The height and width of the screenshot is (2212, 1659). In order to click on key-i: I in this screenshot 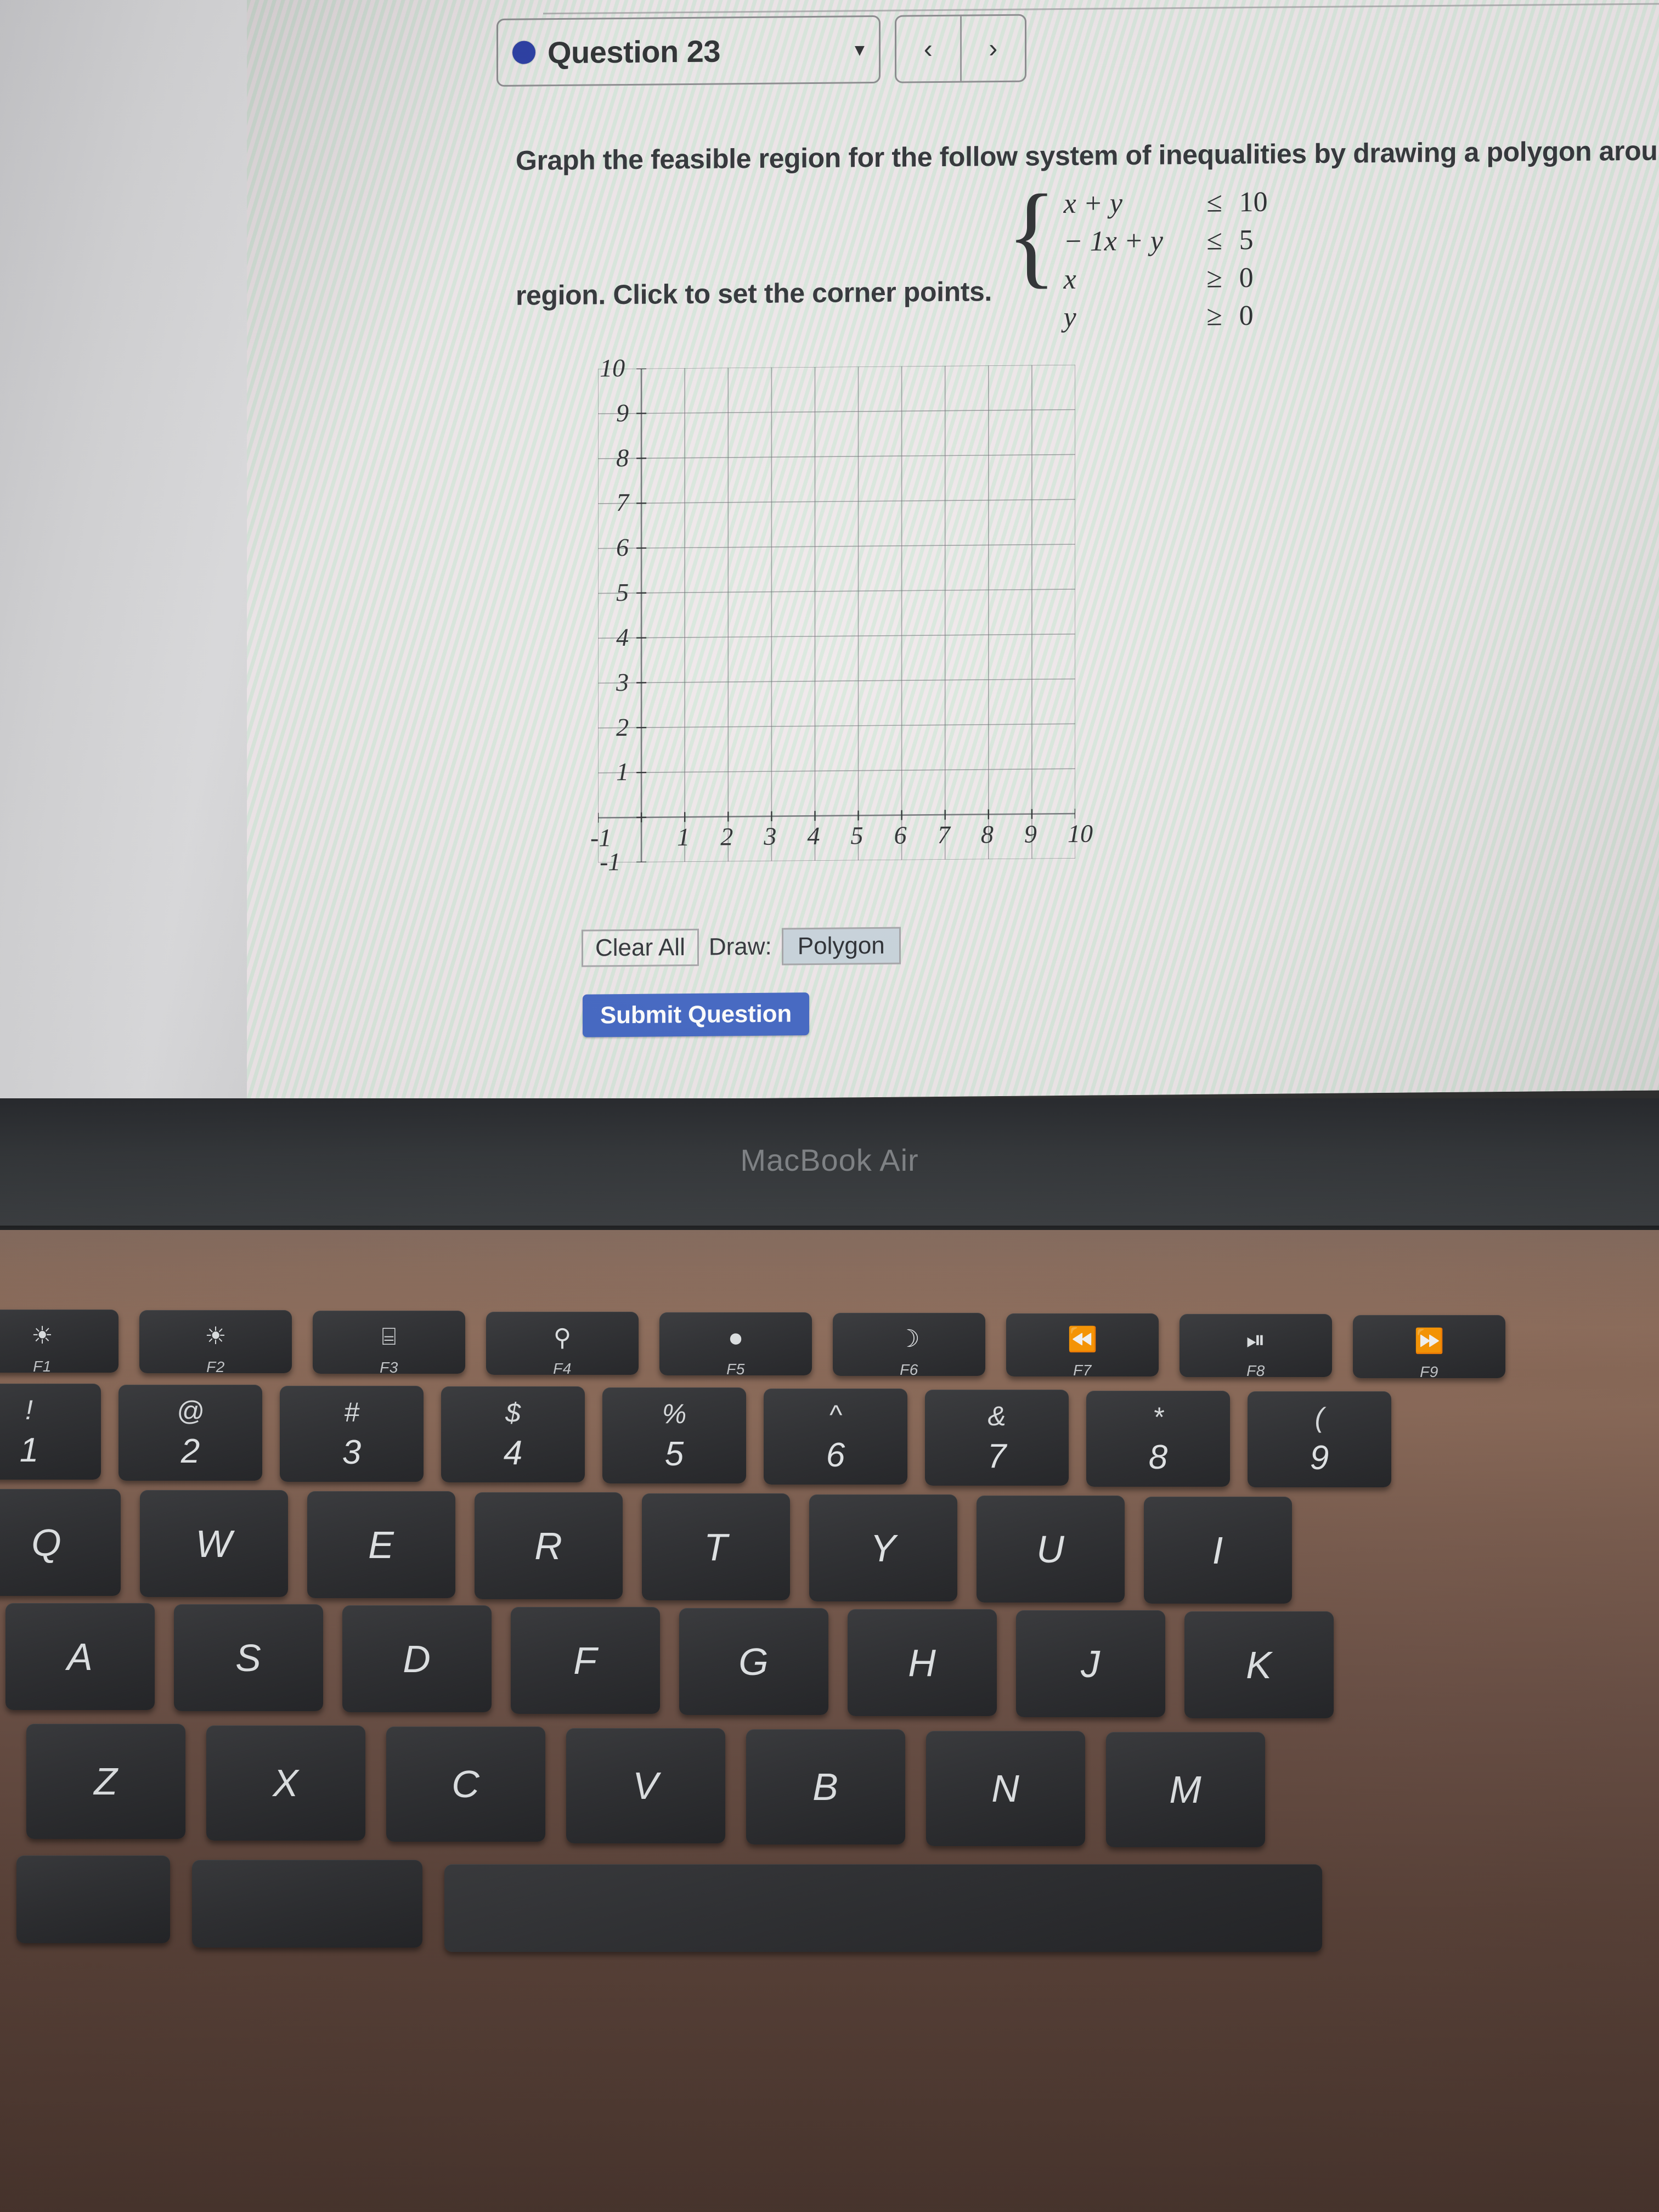, I will do `click(1218, 1551)`.